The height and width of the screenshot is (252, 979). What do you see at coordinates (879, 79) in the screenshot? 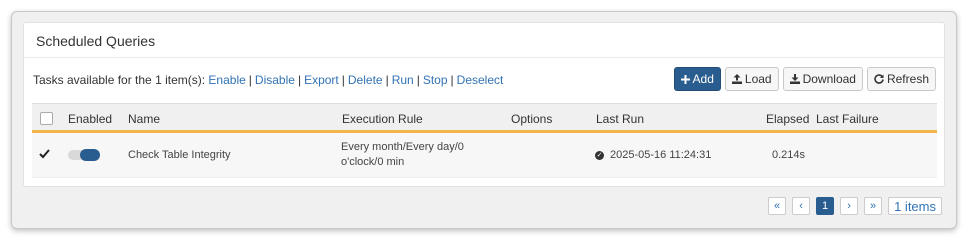
I see `refresh-icon` at bounding box center [879, 79].